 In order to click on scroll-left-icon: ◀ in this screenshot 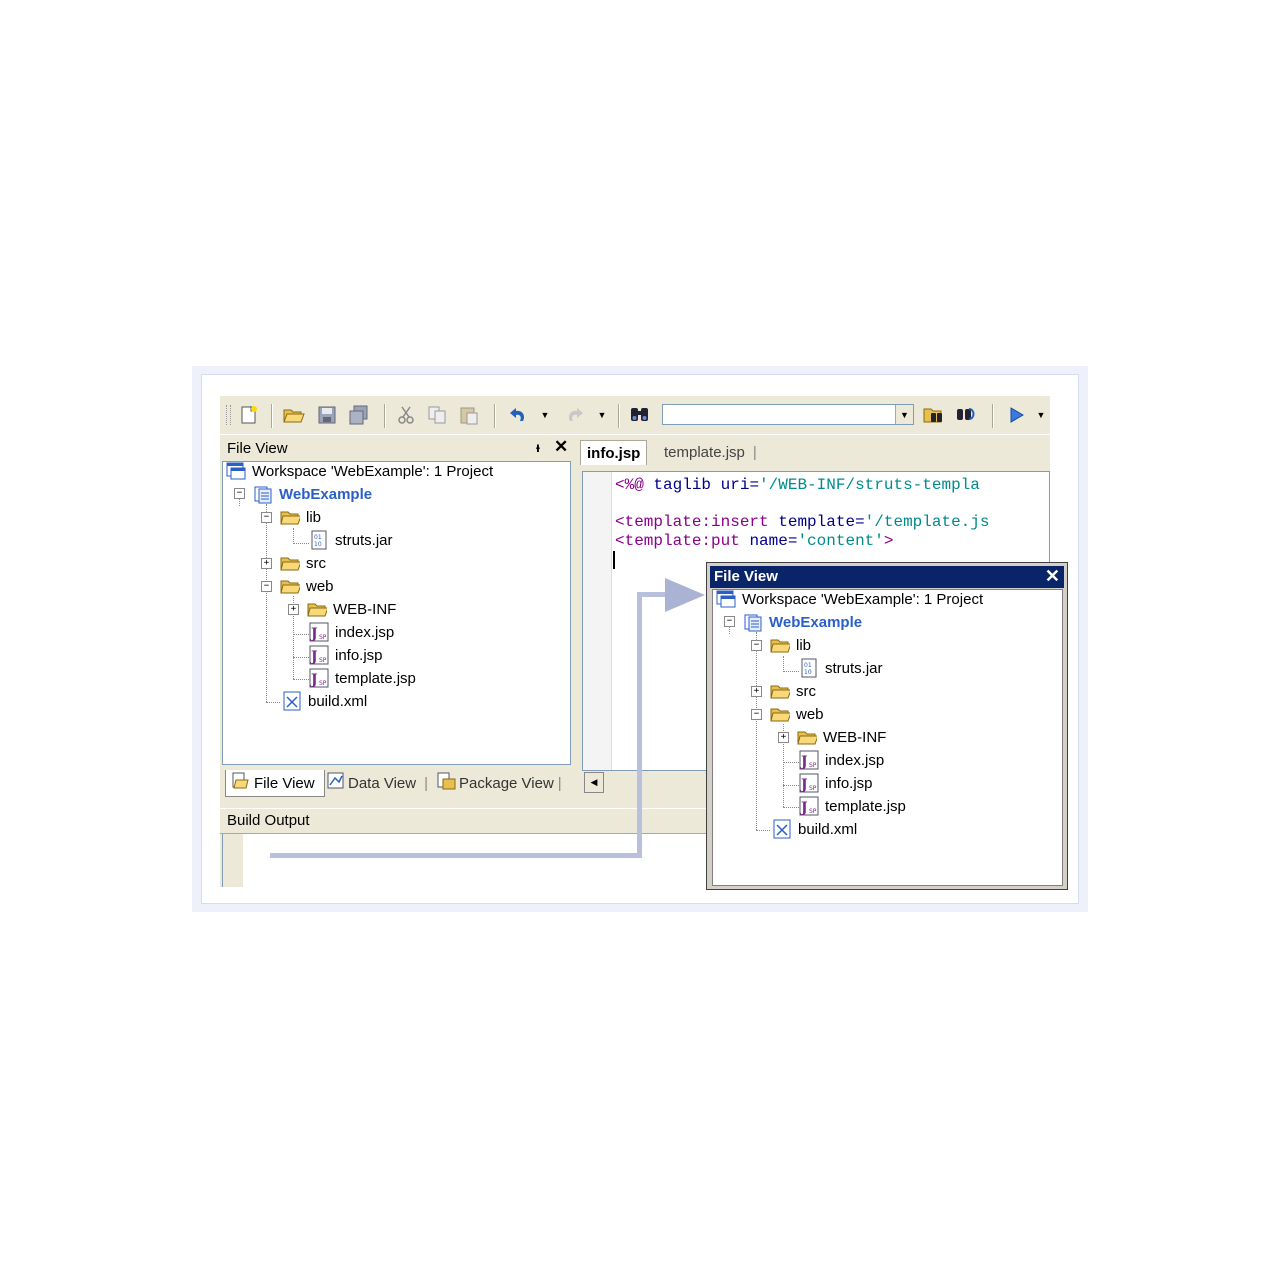, I will do `click(594, 782)`.